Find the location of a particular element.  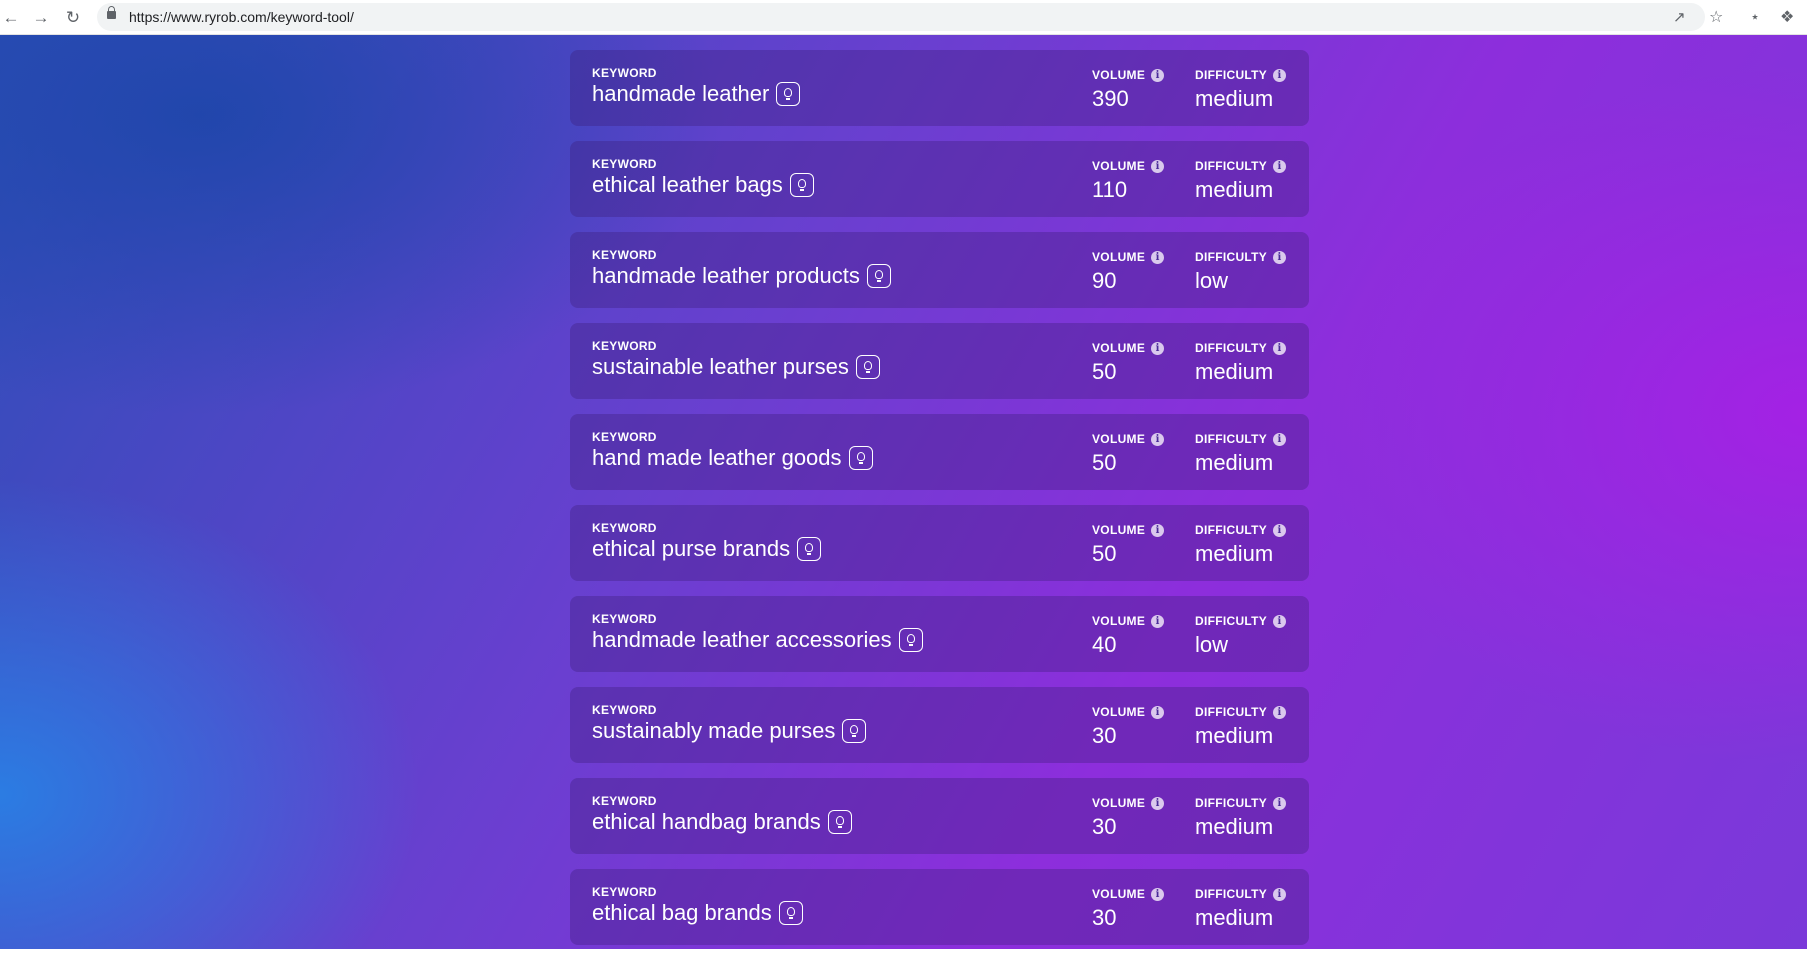

reload-icon: ↻ is located at coordinates (73, 17).